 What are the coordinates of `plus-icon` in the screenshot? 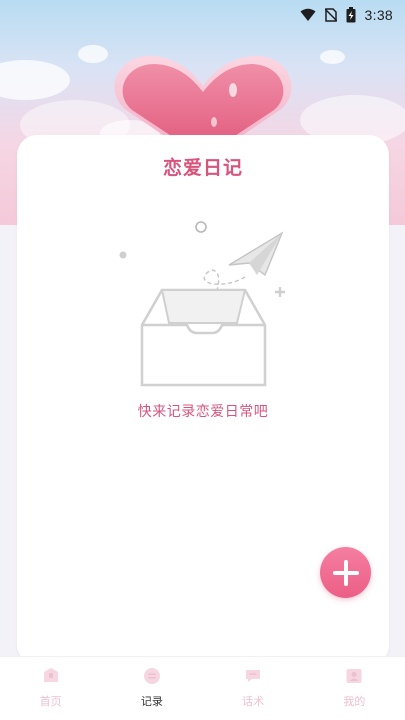 It's located at (345, 572).